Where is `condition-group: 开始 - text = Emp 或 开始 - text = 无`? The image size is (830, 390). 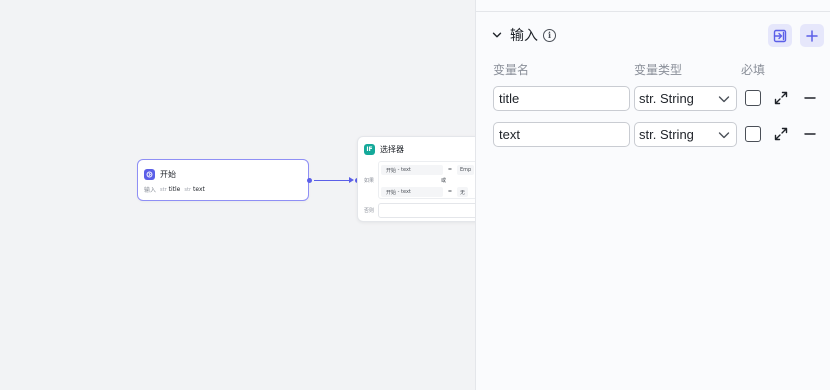 condition-group: 开始 - text = Emp 或 开始 - text = 无 is located at coordinates (427, 180).